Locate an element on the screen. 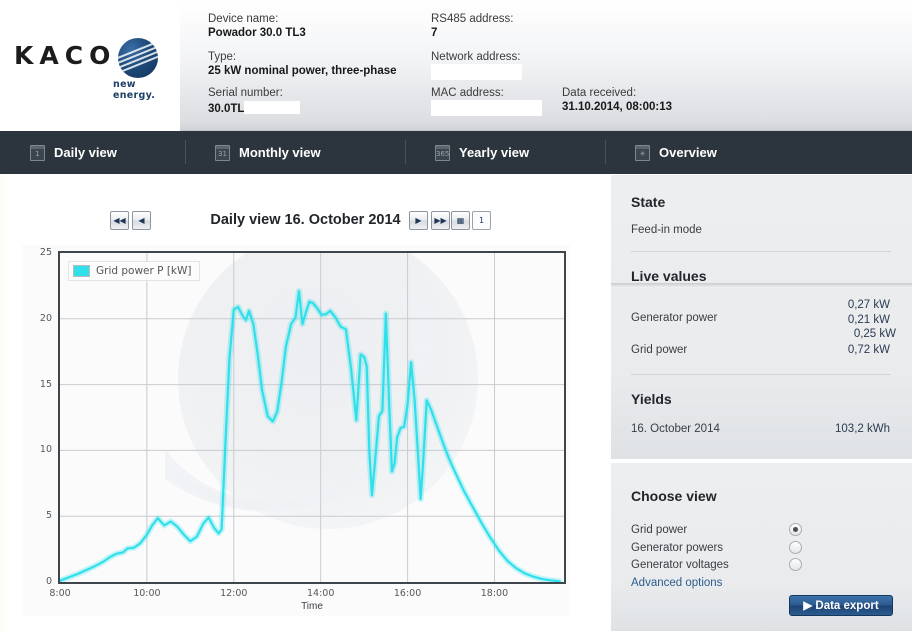  device-name-field: Device name: Powador 30.0 TL3 is located at coordinates (257, 26).